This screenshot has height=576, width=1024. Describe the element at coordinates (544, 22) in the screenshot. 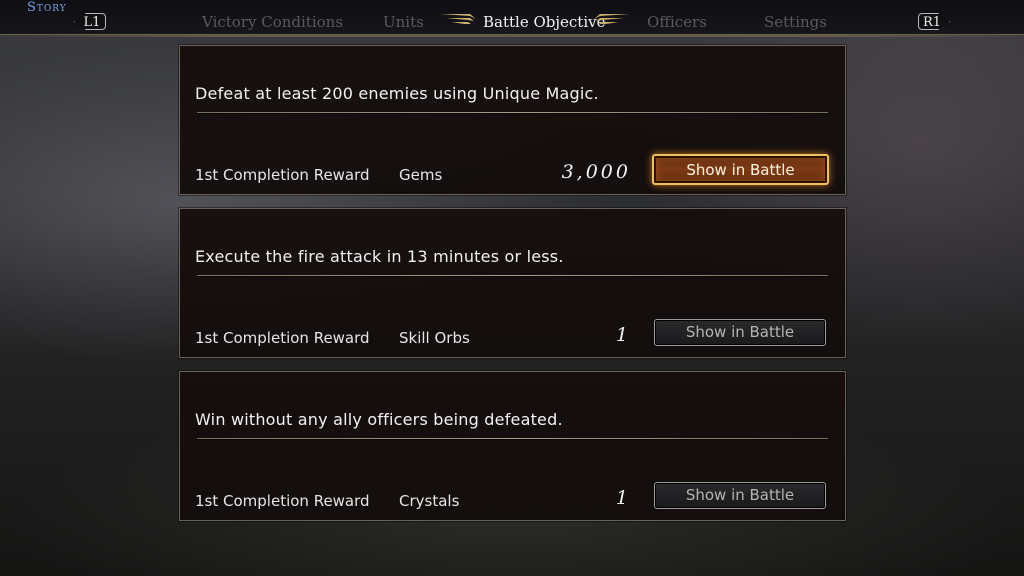

I see `tab-battle-objective: Battle Objective` at that location.